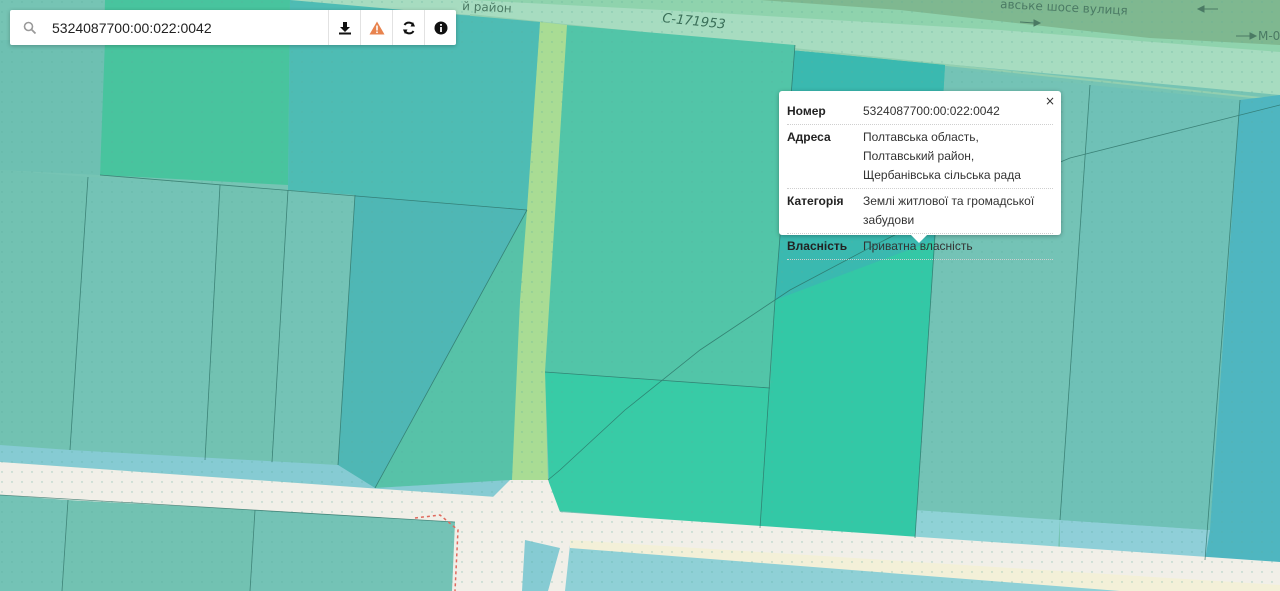 This screenshot has height=591, width=1280. I want to click on popup-key: Адреса, so click(809, 137).